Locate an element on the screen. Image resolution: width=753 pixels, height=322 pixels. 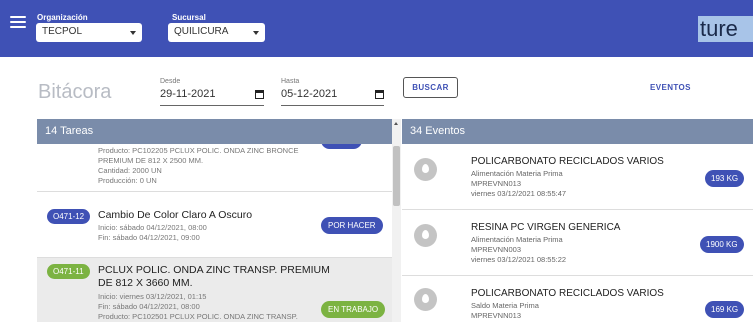
branch-select: QUILICURA is located at coordinates (216, 32).